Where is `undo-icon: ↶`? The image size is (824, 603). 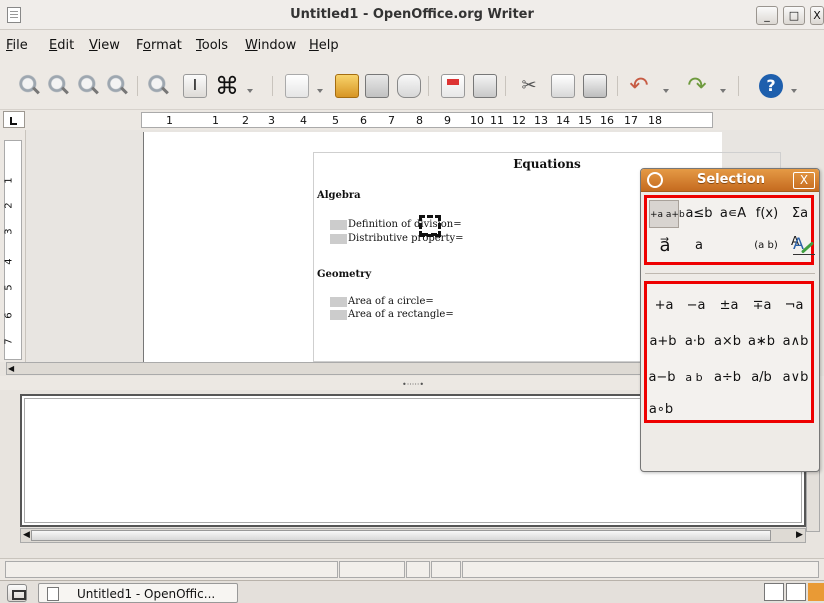 undo-icon: ↶ is located at coordinates (639, 86).